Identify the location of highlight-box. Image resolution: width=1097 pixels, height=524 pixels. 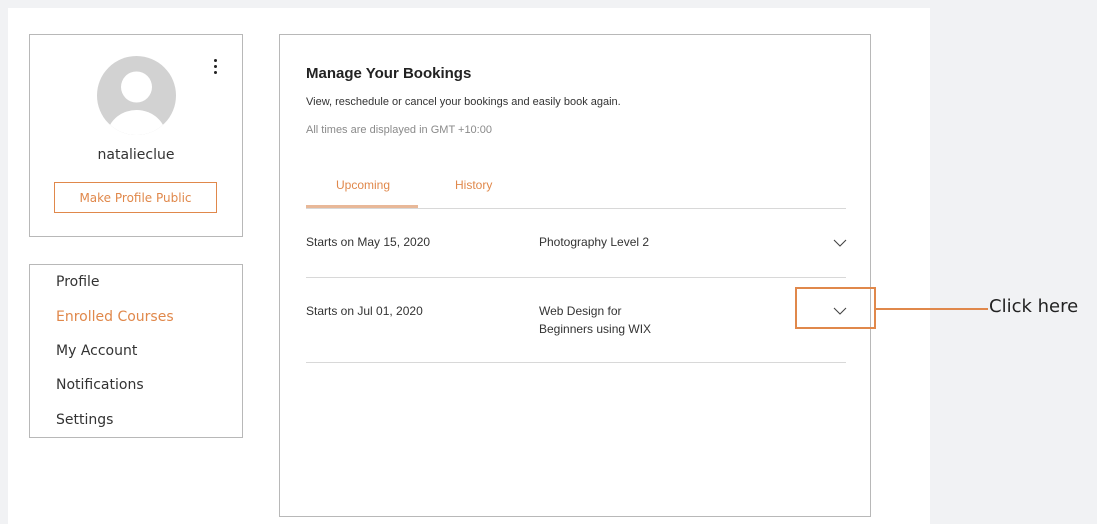
(835, 308).